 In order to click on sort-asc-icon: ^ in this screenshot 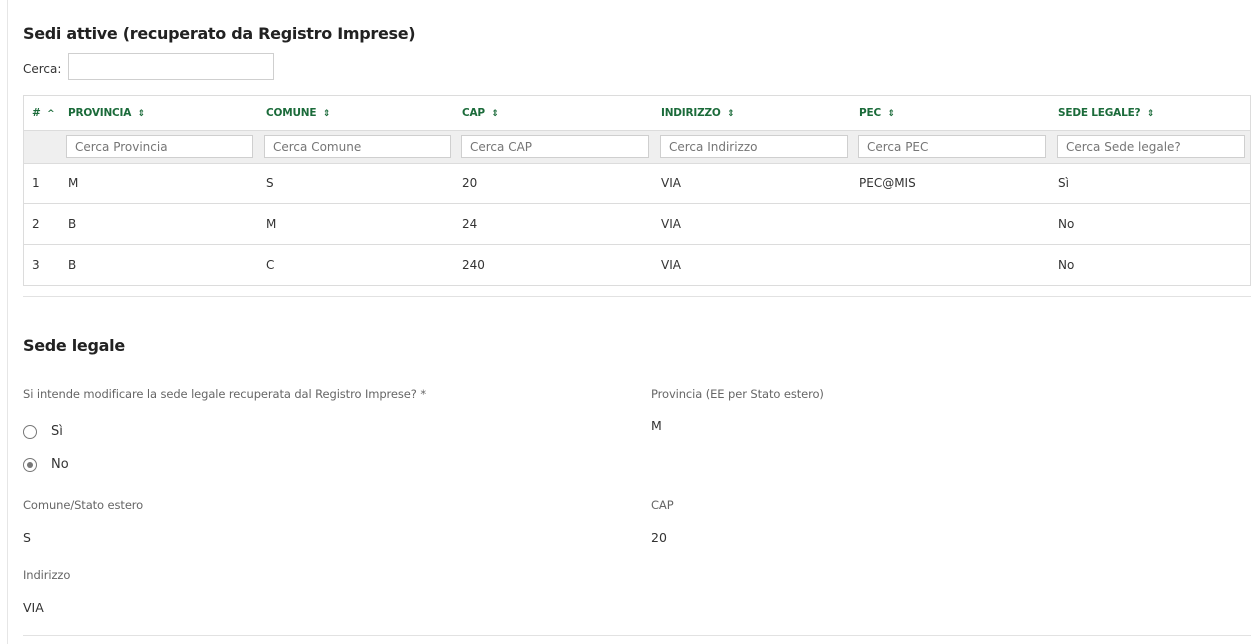, I will do `click(51, 114)`.